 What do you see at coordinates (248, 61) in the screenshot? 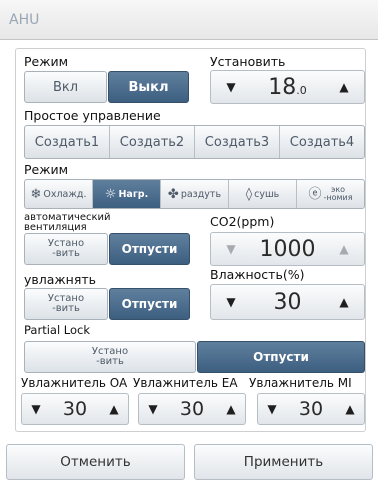
I see `setpoint-label: Установить` at bounding box center [248, 61].